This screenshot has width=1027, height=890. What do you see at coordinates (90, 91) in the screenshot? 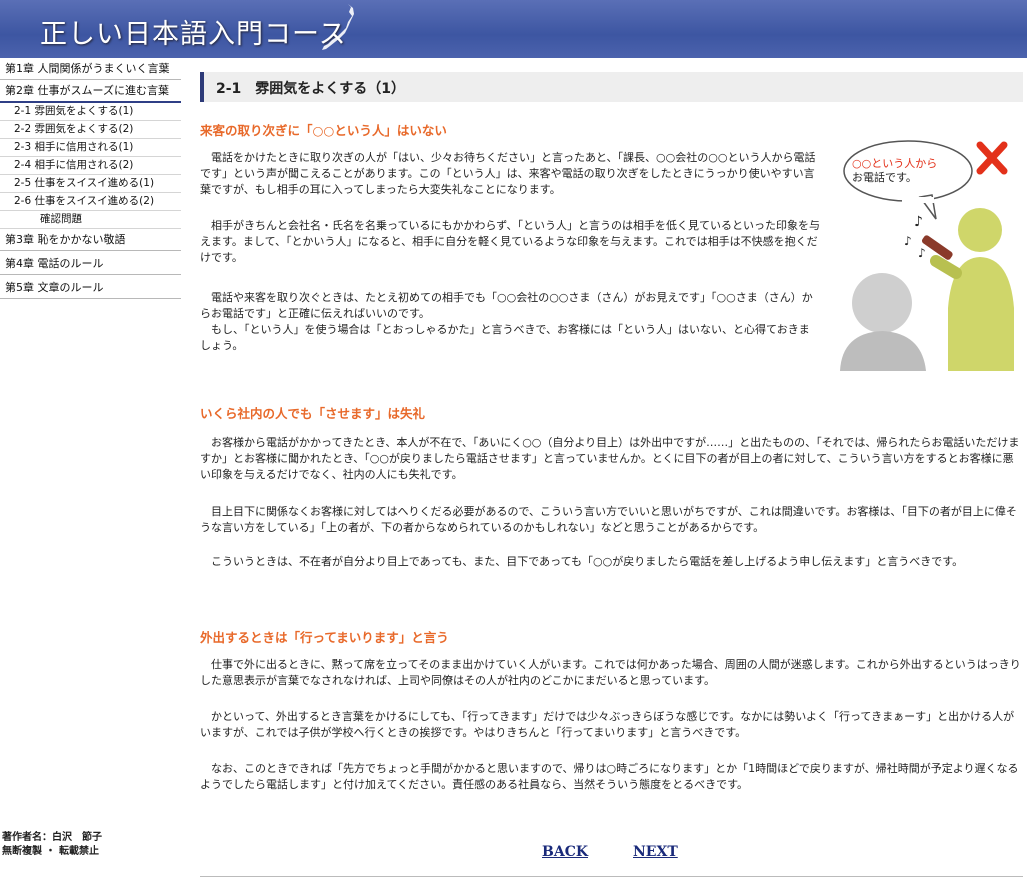
I see `sidebar-chapter-2: 第2章 仕事がスムーズに進む言葉` at bounding box center [90, 91].